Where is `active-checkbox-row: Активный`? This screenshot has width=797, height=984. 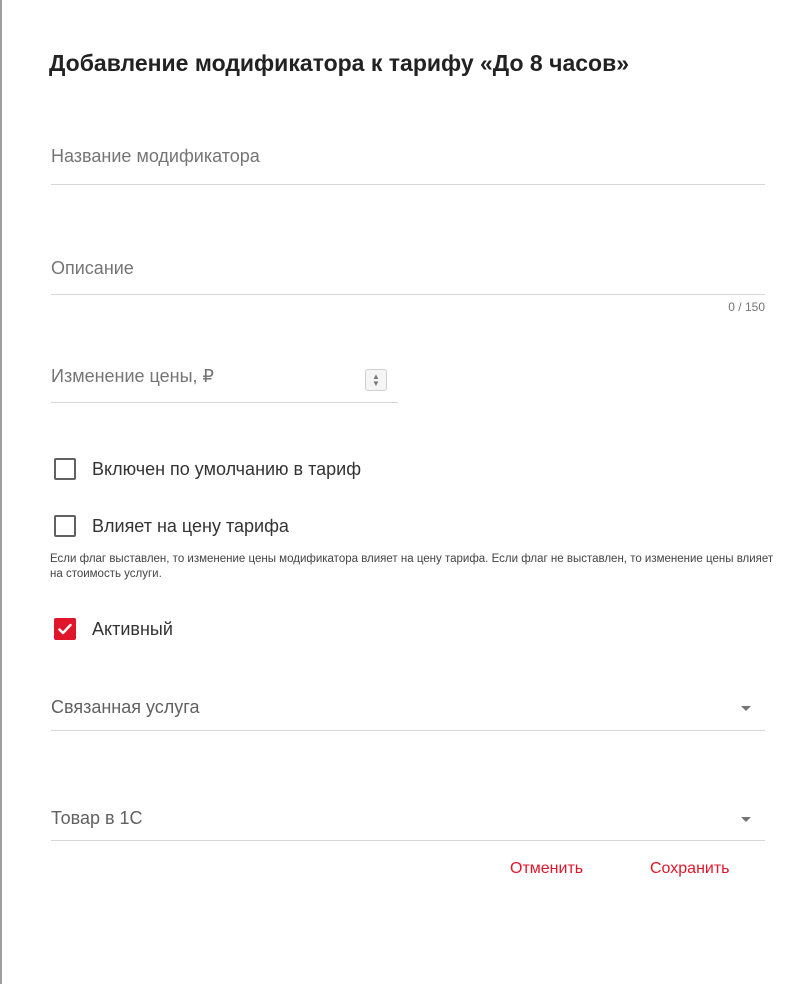
active-checkbox-row: Активный is located at coordinates (113, 629).